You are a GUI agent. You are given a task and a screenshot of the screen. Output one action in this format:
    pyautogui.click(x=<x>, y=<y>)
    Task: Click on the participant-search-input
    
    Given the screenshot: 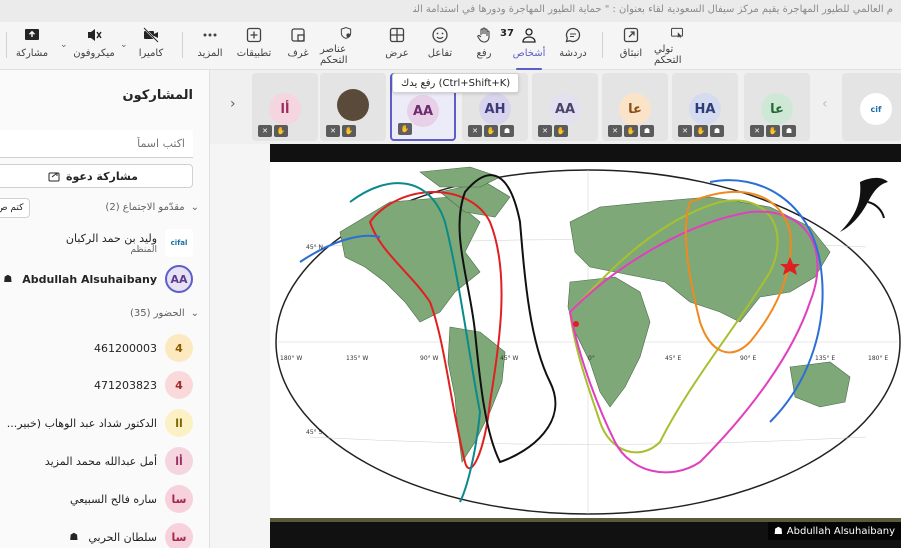 What is the action you would take?
    pyautogui.click(x=96, y=144)
    